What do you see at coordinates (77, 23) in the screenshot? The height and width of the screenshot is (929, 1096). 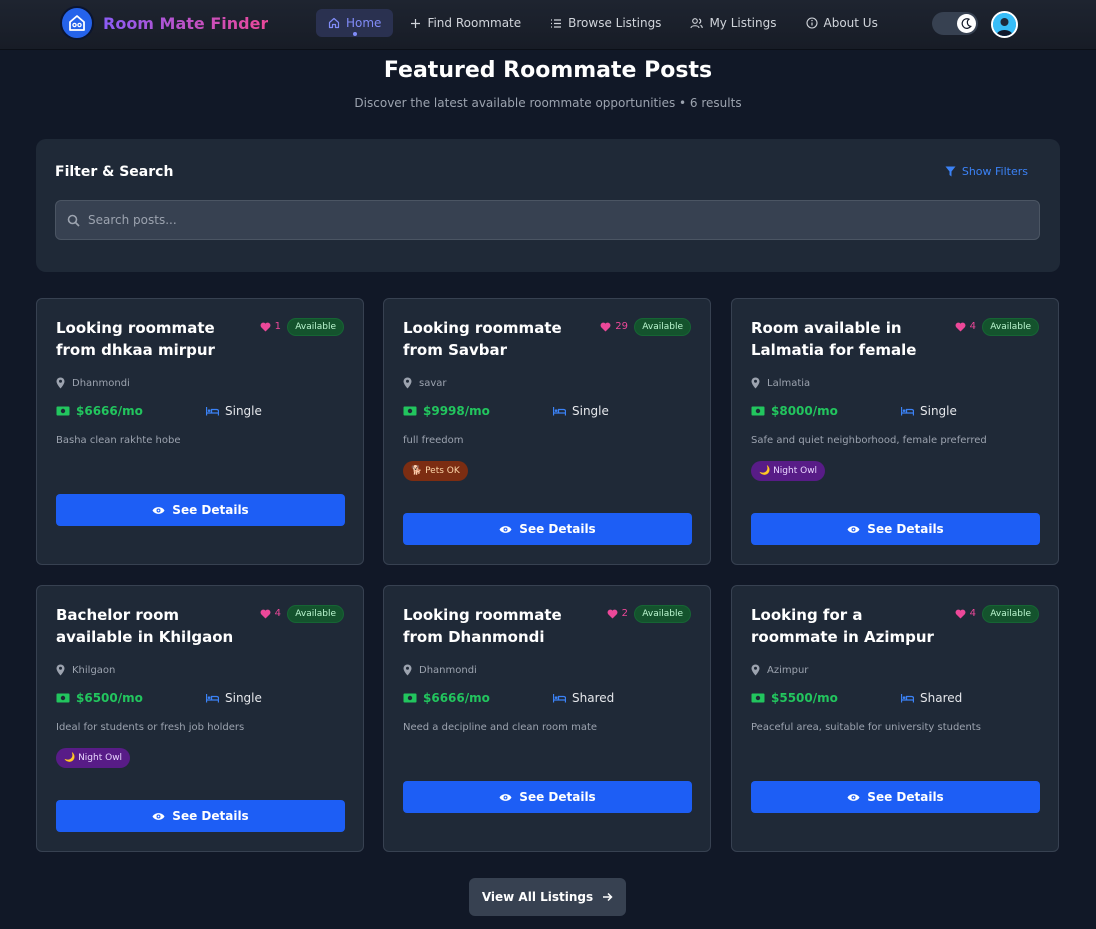 I see `house-logo-icon` at bounding box center [77, 23].